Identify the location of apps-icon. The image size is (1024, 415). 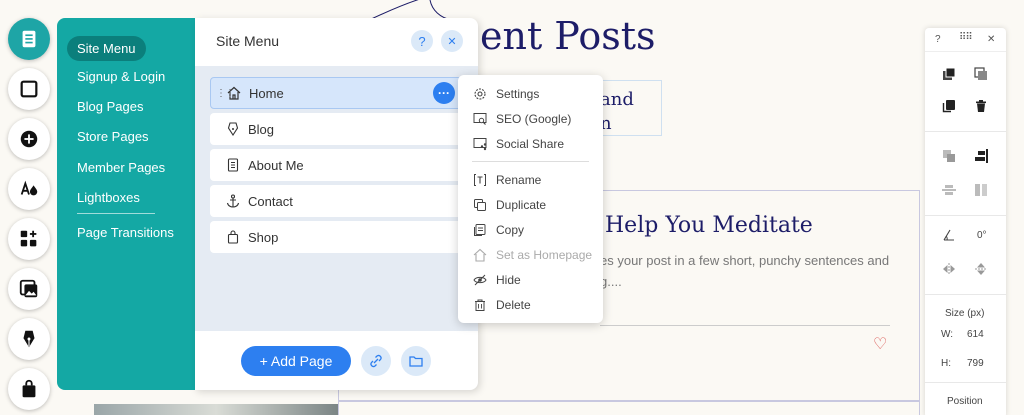
(28, 238).